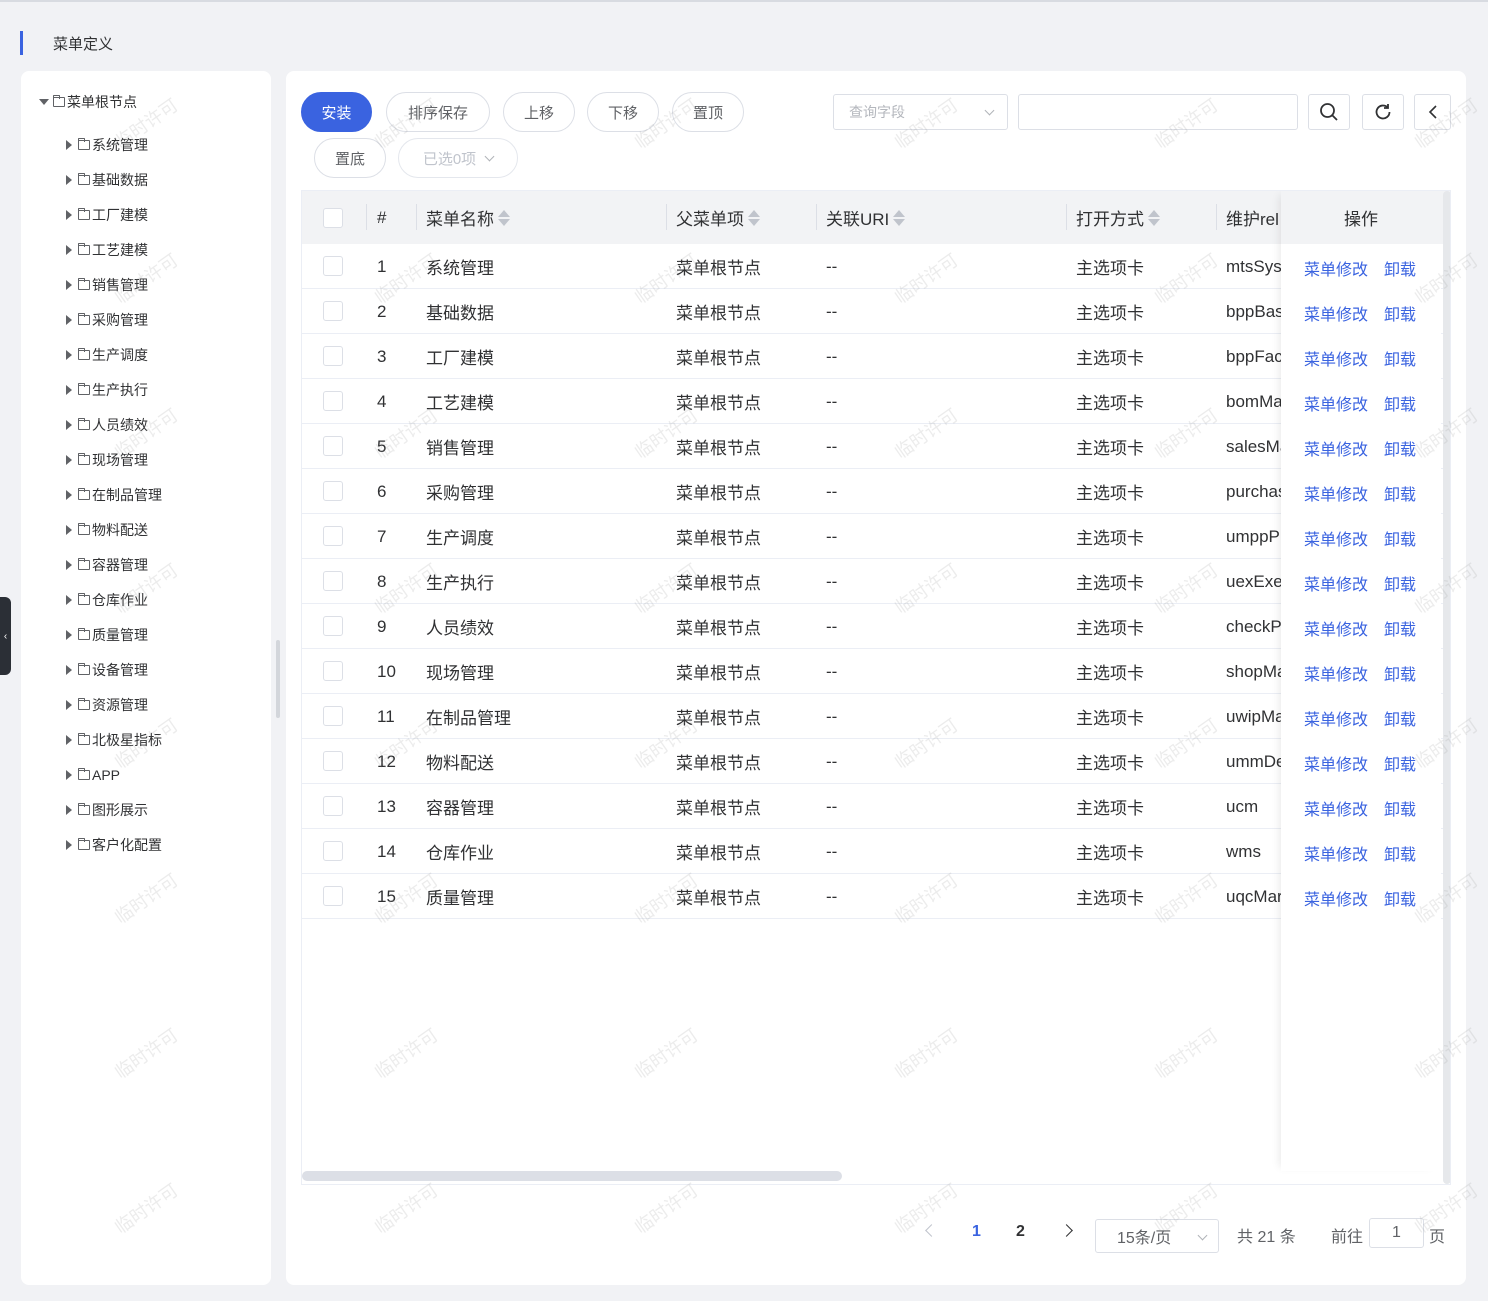  What do you see at coordinates (876, 491) in the screenshot?
I see `table-row: 6 采购管理 菜单根节点 -- 主选项卡 purchas` at bounding box center [876, 491].